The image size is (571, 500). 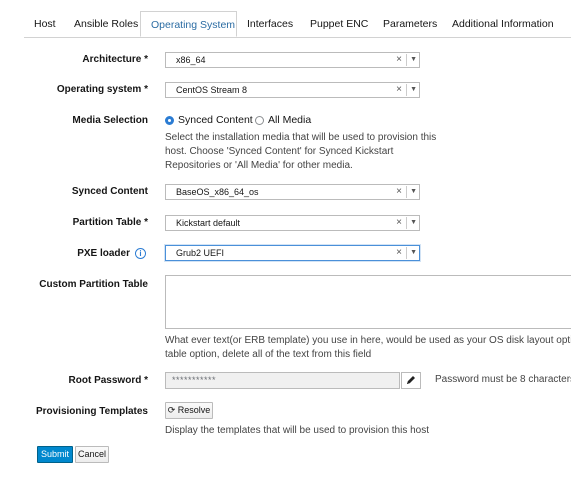 I want to click on tab-puppet-enc: Puppet ENC, so click(x=339, y=24).